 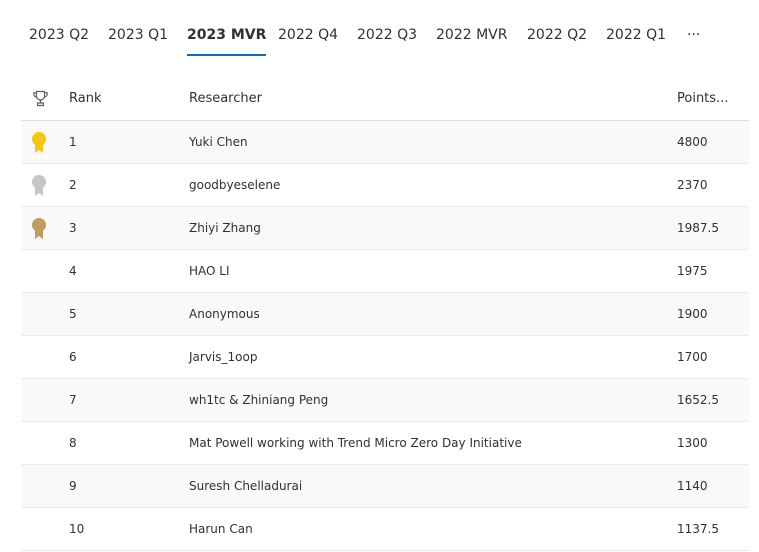 What do you see at coordinates (227, 55) in the screenshot?
I see `active-tab-indicator` at bounding box center [227, 55].